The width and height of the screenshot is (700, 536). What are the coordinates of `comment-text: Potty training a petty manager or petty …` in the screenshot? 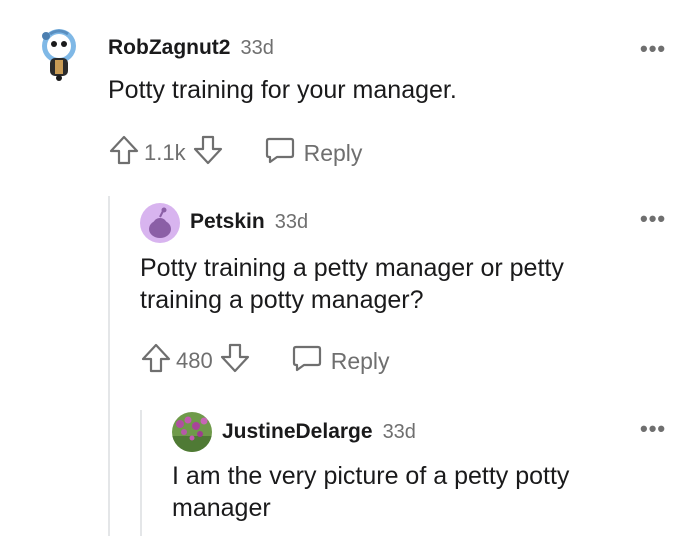 It's located at (352, 284).